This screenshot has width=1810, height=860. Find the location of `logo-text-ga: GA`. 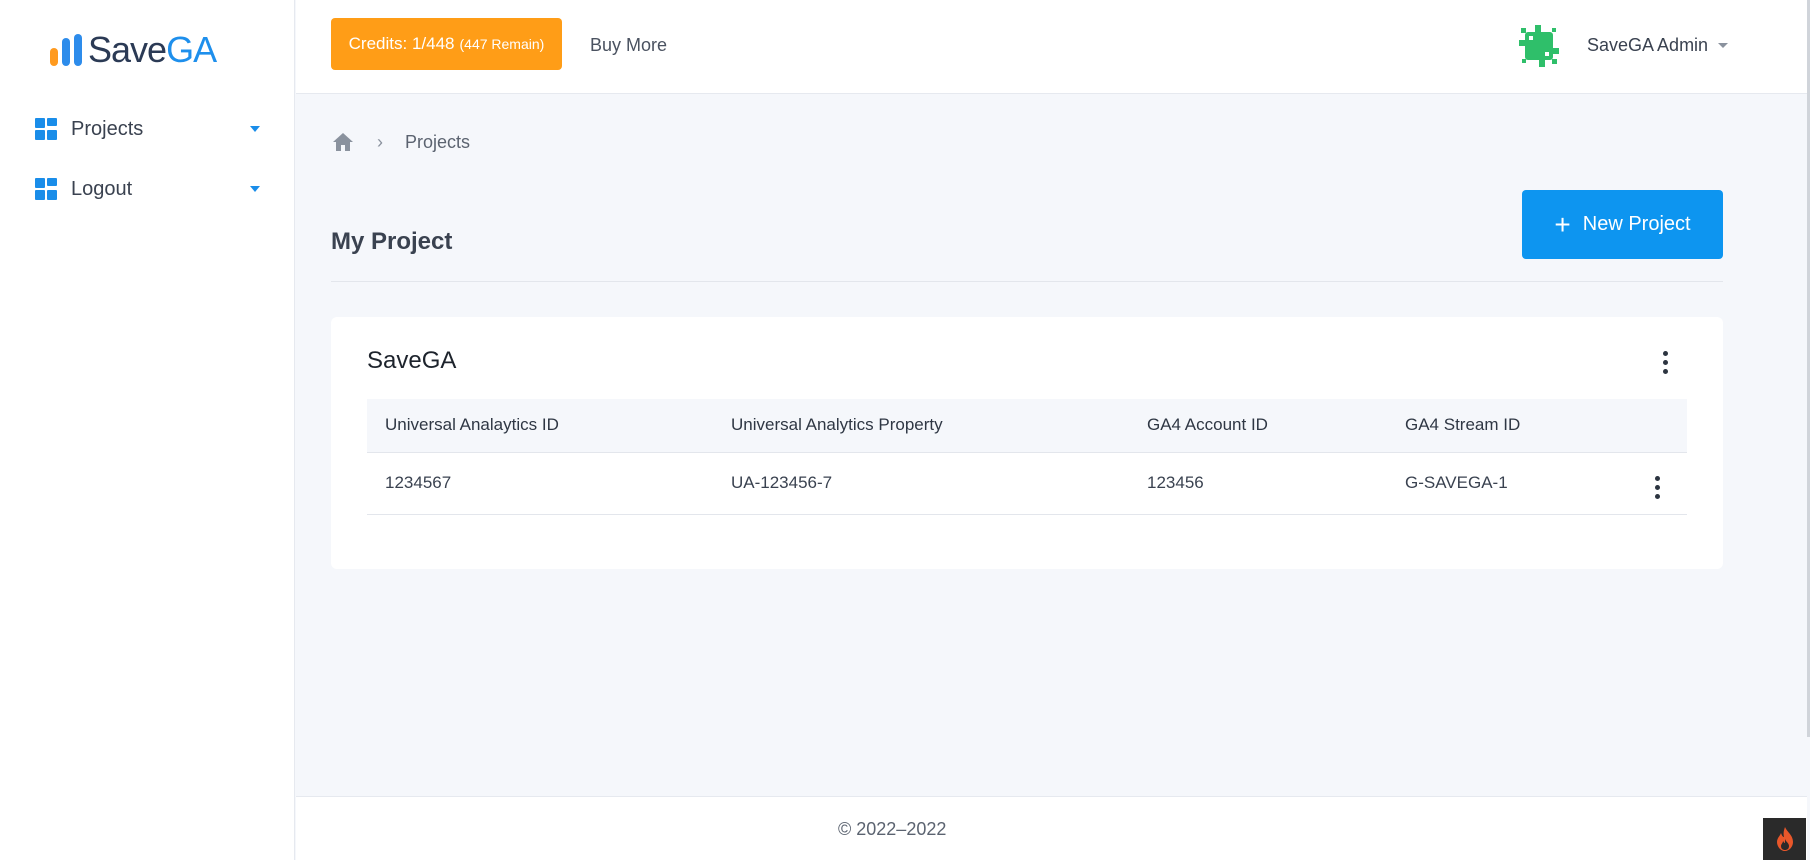

logo-text-ga: GA is located at coordinates (191, 49).